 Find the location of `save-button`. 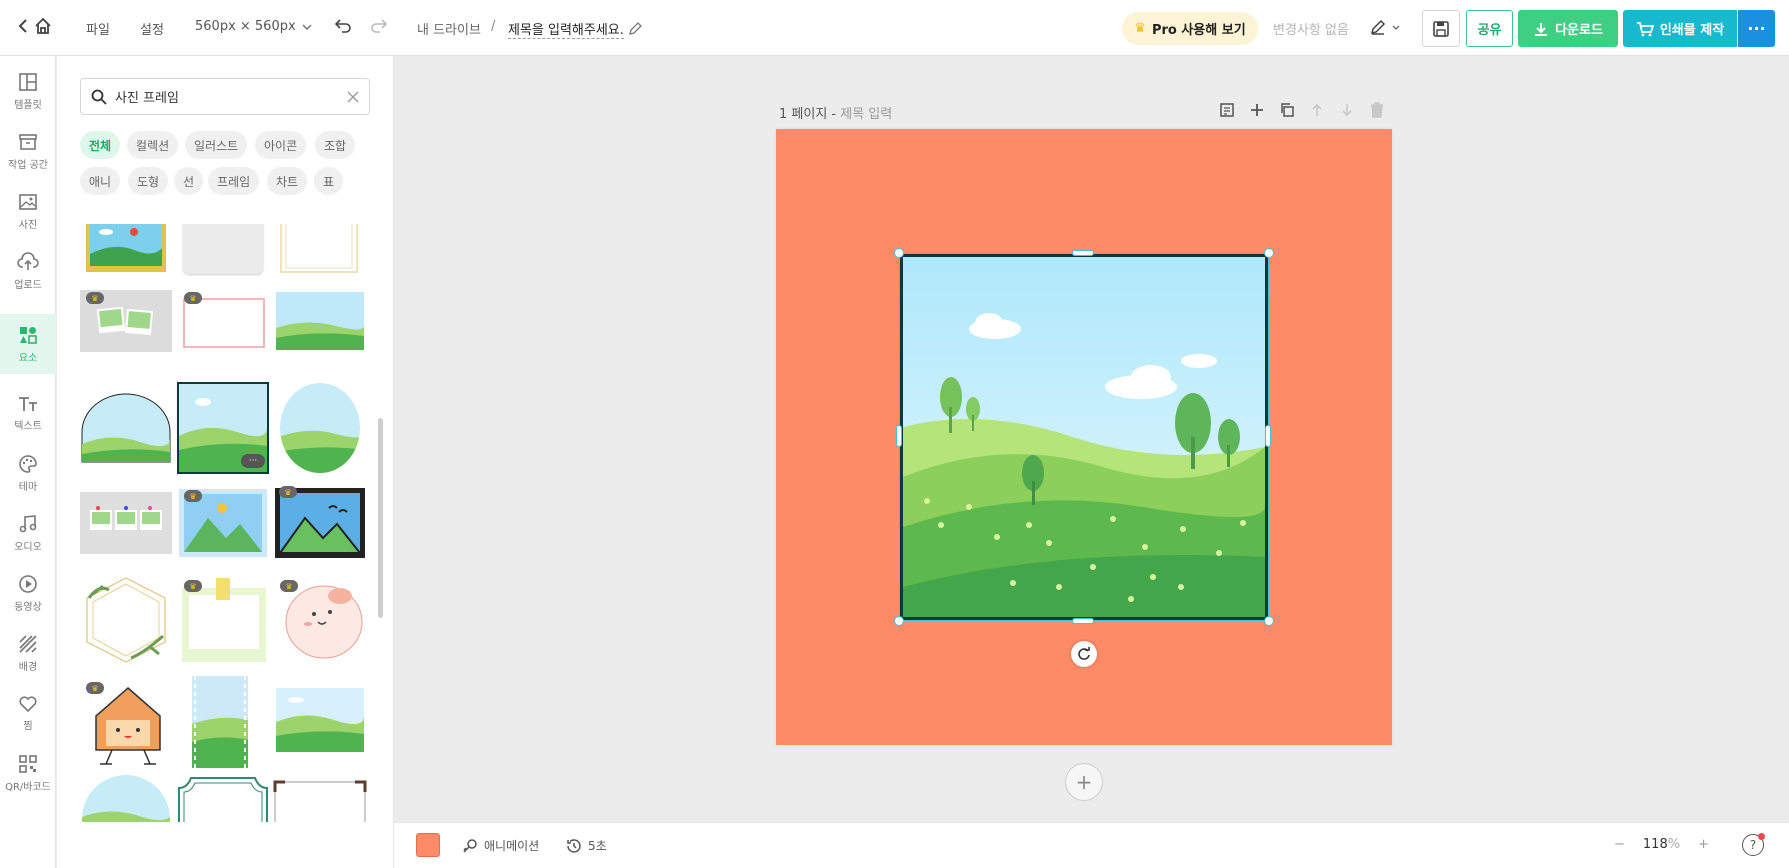

save-button is located at coordinates (1441, 28).